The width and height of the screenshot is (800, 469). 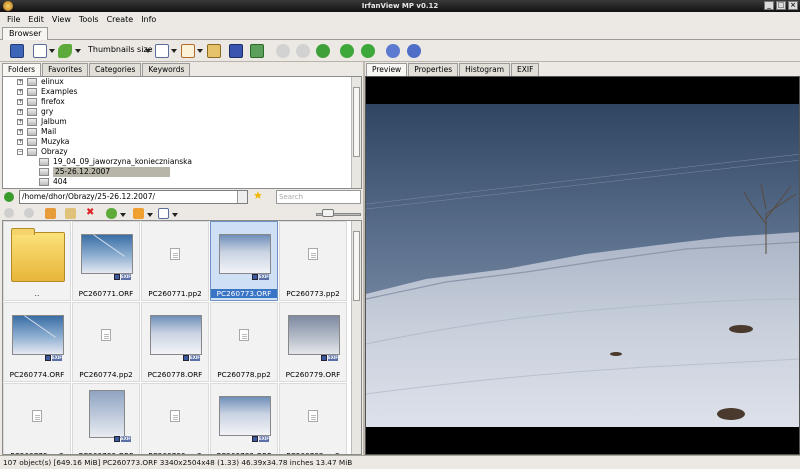 What do you see at coordinates (91, 213) in the screenshot?
I see `delete-icon: ✖` at bounding box center [91, 213].